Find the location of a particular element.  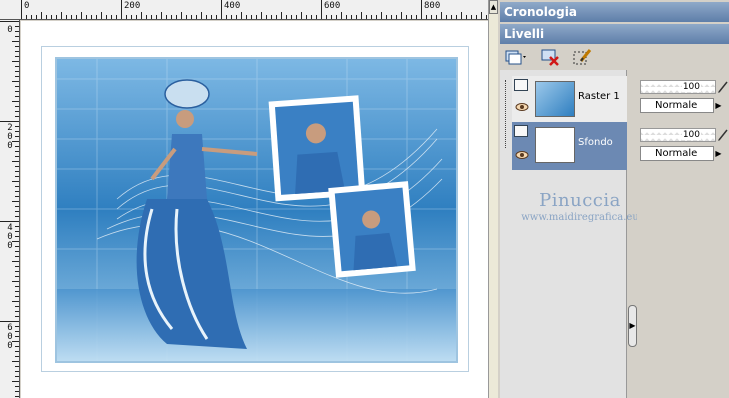

layer-row-raster1: Raster 1 is located at coordinates (569, 100).